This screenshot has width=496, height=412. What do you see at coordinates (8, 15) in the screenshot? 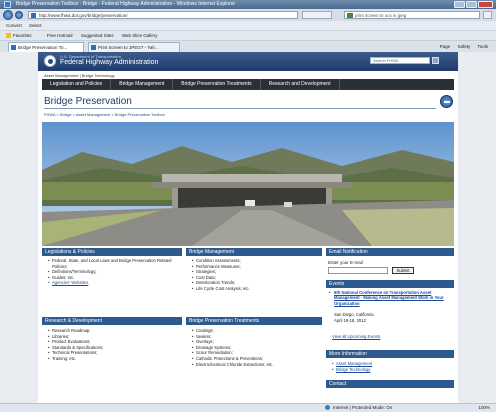
I see `back-icon` at bounding box center [8, 15].